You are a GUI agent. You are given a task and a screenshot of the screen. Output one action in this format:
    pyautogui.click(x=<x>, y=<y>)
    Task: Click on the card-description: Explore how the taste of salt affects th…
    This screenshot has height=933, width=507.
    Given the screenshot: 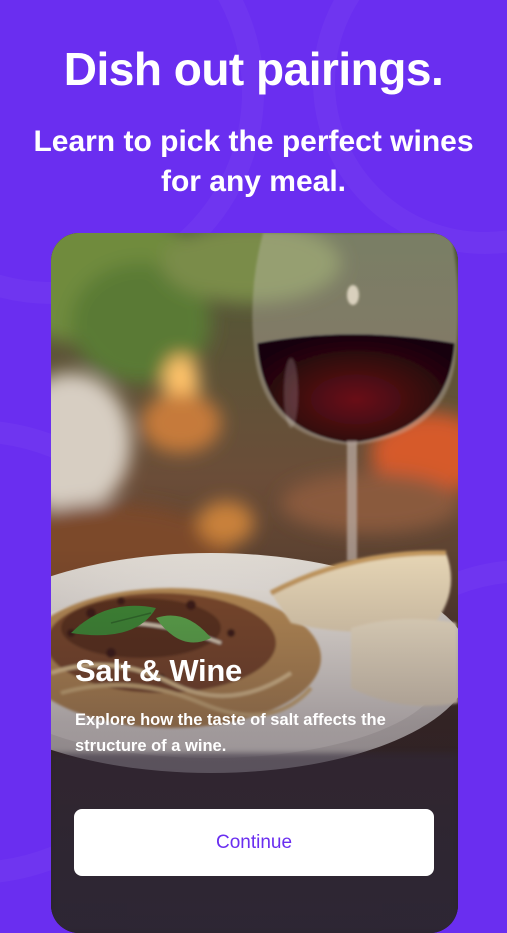 What is the action you would take?
    pyautogui.click(x=230, y=733)
    